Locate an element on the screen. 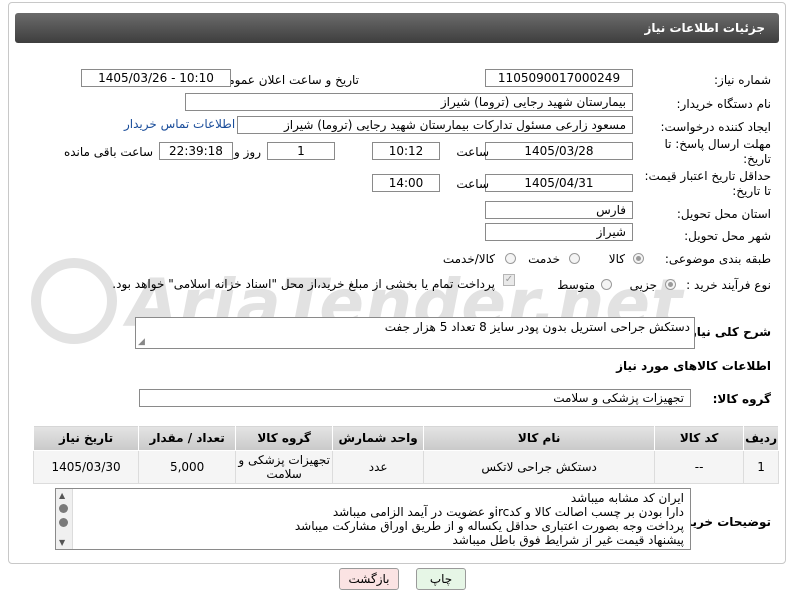  category-radio-goods is located at coordinates (638, 258).